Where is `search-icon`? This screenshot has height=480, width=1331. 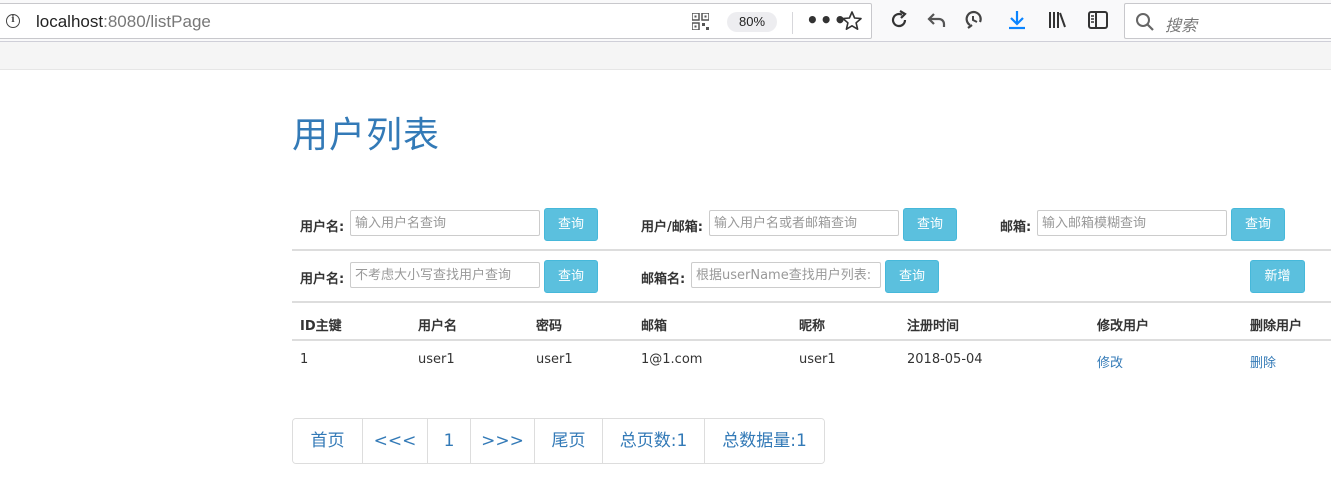 search-icon is located at coordinates (1145, 22).